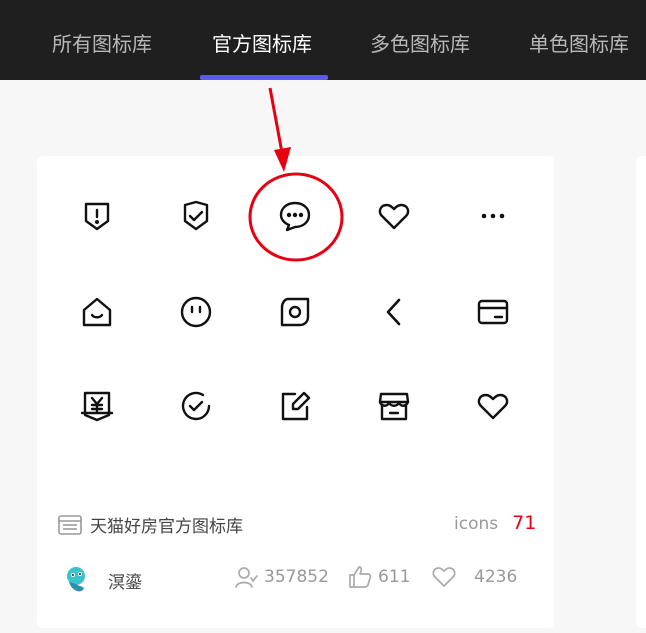  I want to click on users-stat: 357852, so click(281, 577).